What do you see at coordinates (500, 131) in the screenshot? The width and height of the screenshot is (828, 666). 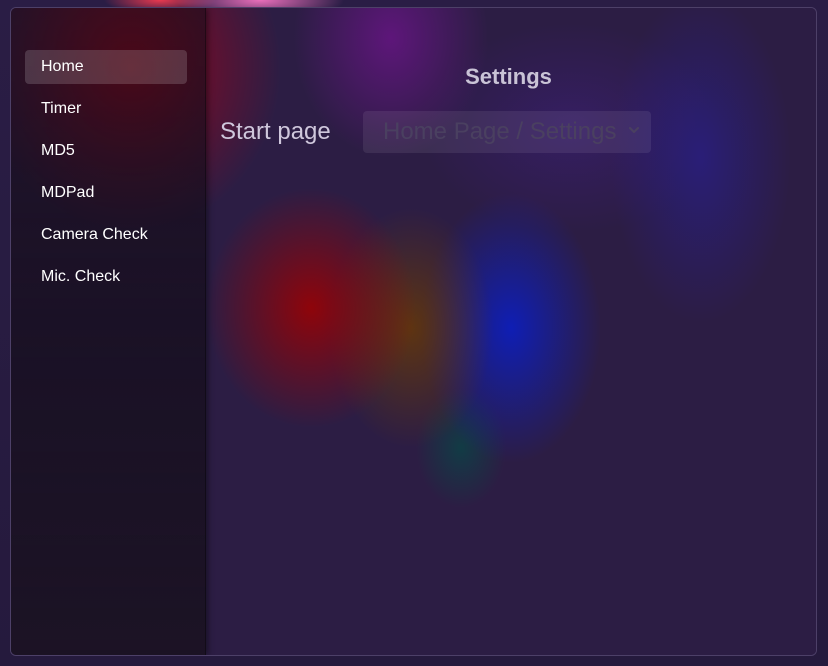 I see `start-page-selected-value: Home Page / Settings` at bounding box center [500, 131].